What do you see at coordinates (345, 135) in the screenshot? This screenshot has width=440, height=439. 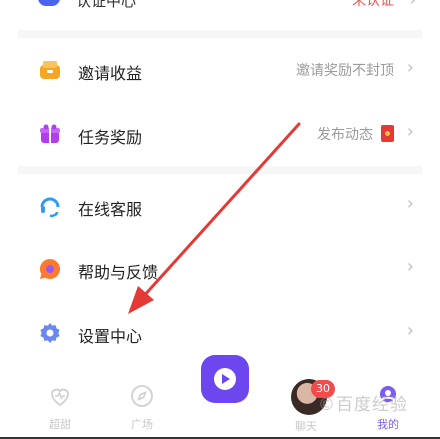 I see `publish-post-text: 发布动态` at bounding box center [345, 135].